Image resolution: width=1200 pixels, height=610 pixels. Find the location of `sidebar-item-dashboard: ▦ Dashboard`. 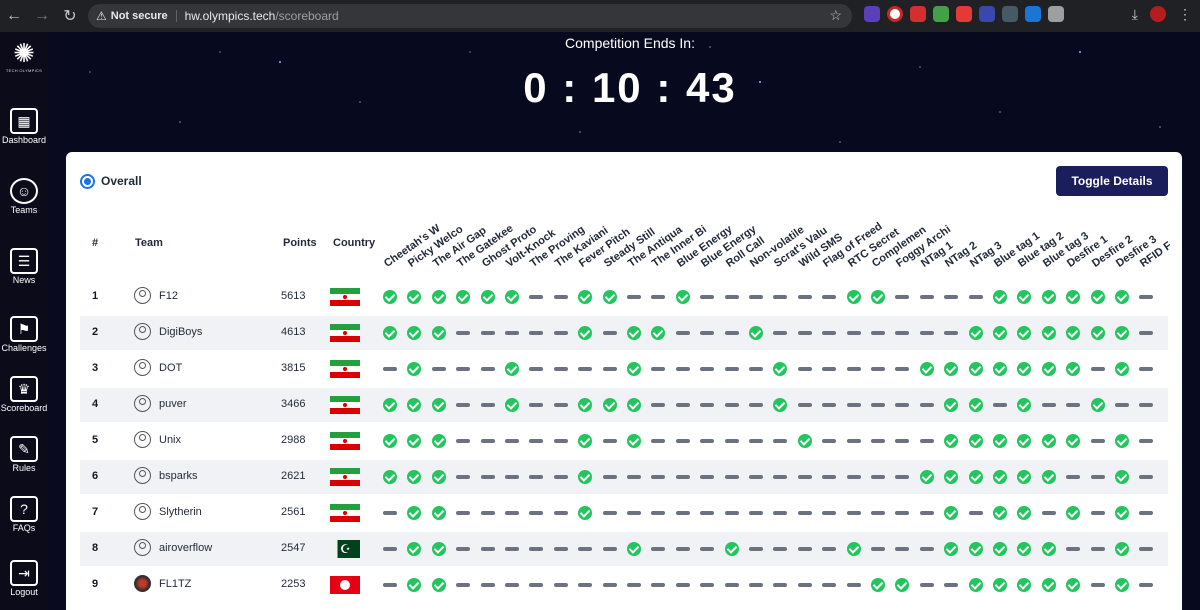

sidebar-item-dashboard: ▦ Dashboard is located at coordinates (24, 126).